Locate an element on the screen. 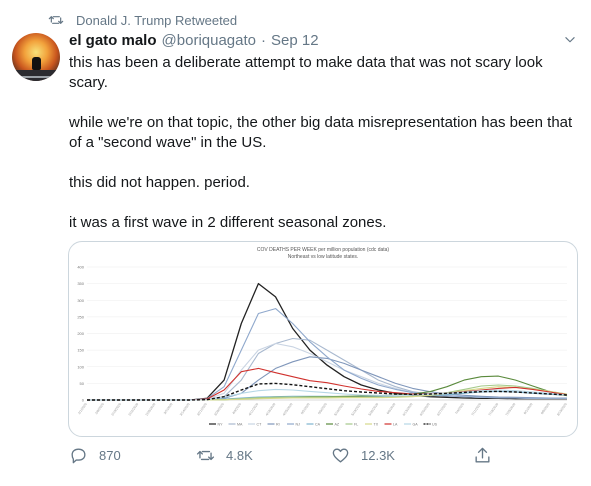  legend-label: CT is located at coordinates (260, 424).